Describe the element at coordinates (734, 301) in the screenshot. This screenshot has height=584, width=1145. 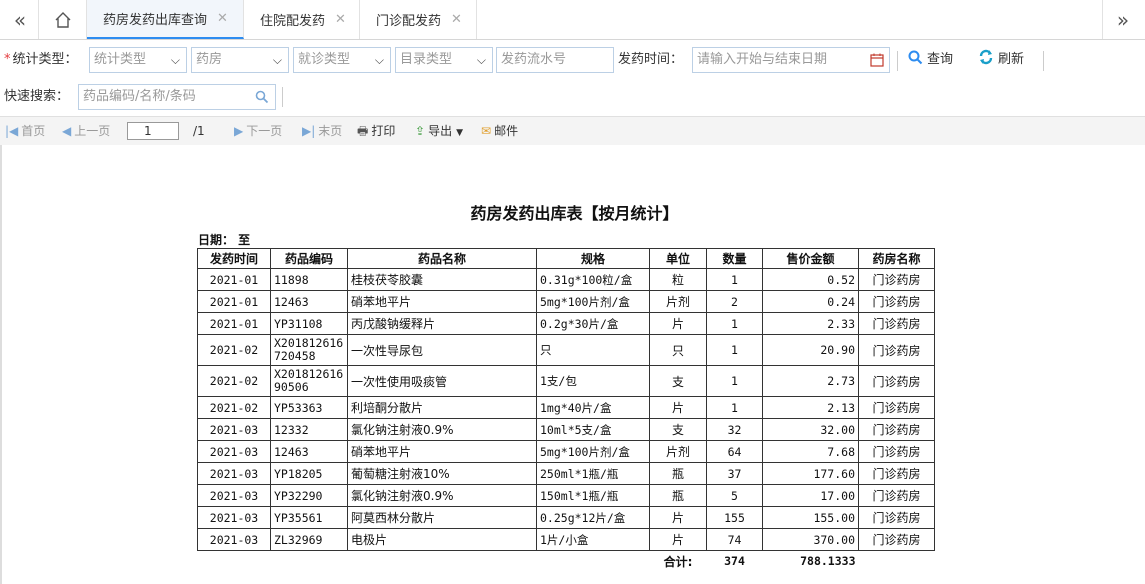
I see `cell-qty: 2` at that location.